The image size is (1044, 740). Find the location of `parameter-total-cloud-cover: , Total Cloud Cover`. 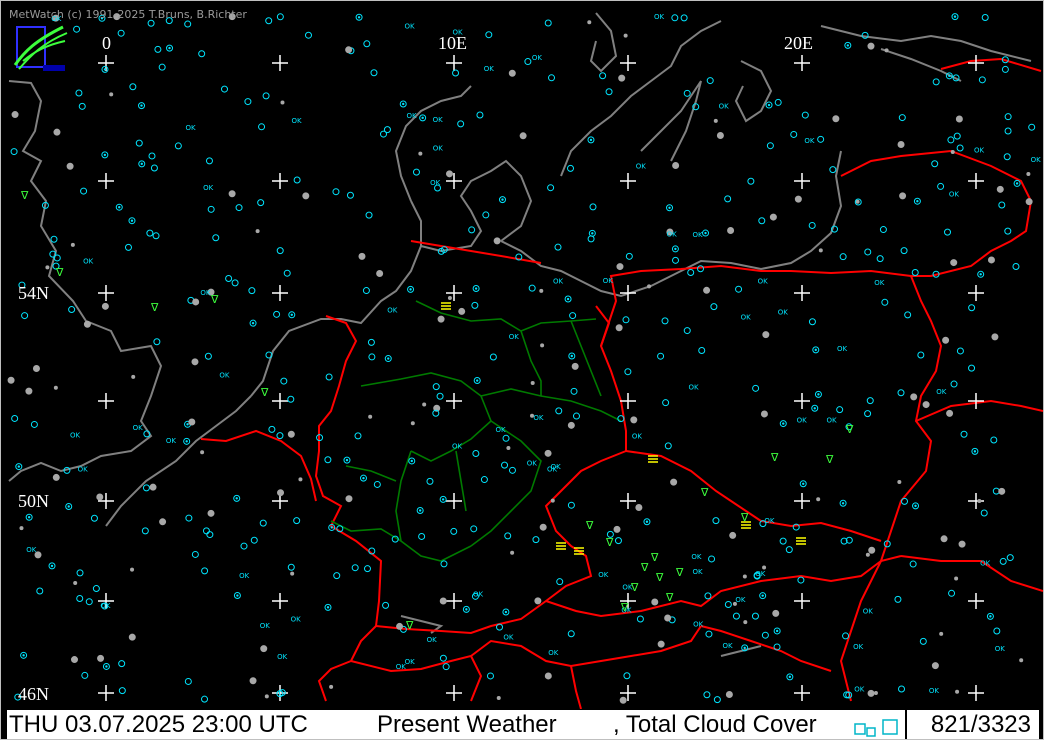

parameter-total-cloud-cover: , Total Cloud Cover is located at coordinates (715, 724).